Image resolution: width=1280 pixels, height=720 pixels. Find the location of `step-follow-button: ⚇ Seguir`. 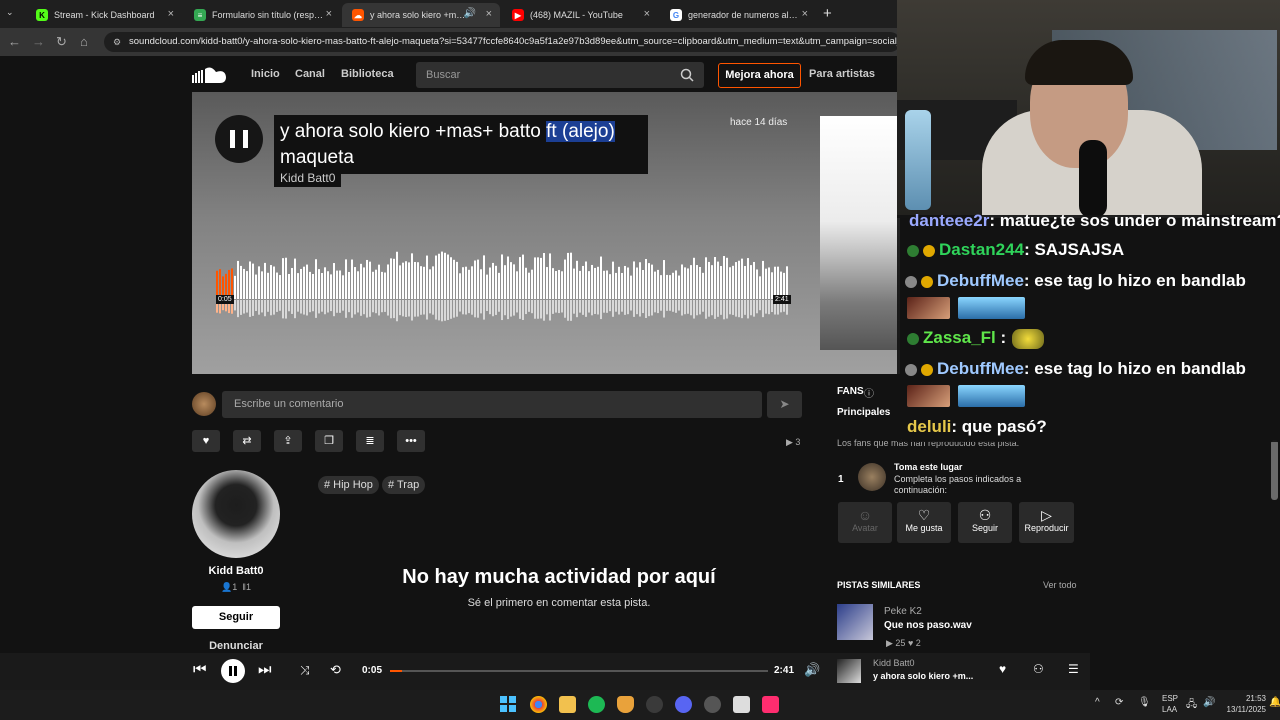

step-follow-button: ⚇ Seguir is located at coordinates (985, 522).